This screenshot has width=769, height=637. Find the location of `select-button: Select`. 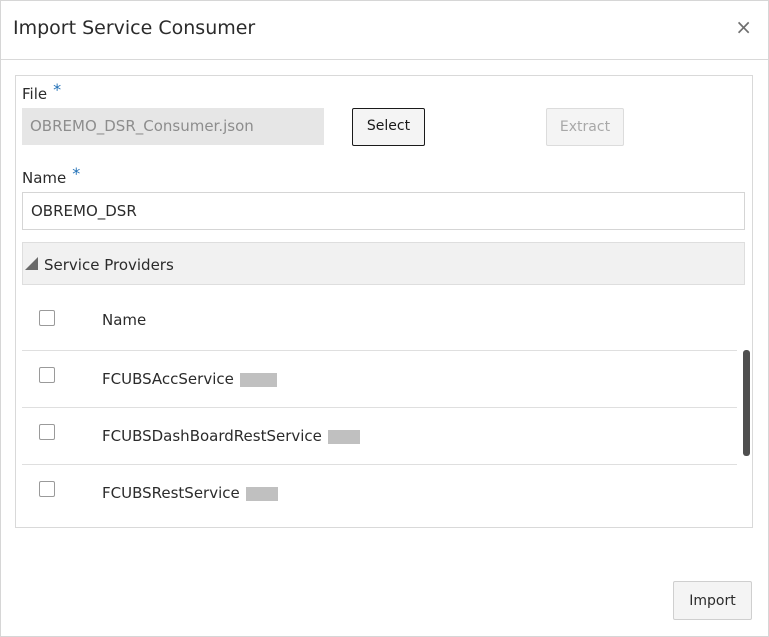

select-button: Select is located at coordinates (388, 127).